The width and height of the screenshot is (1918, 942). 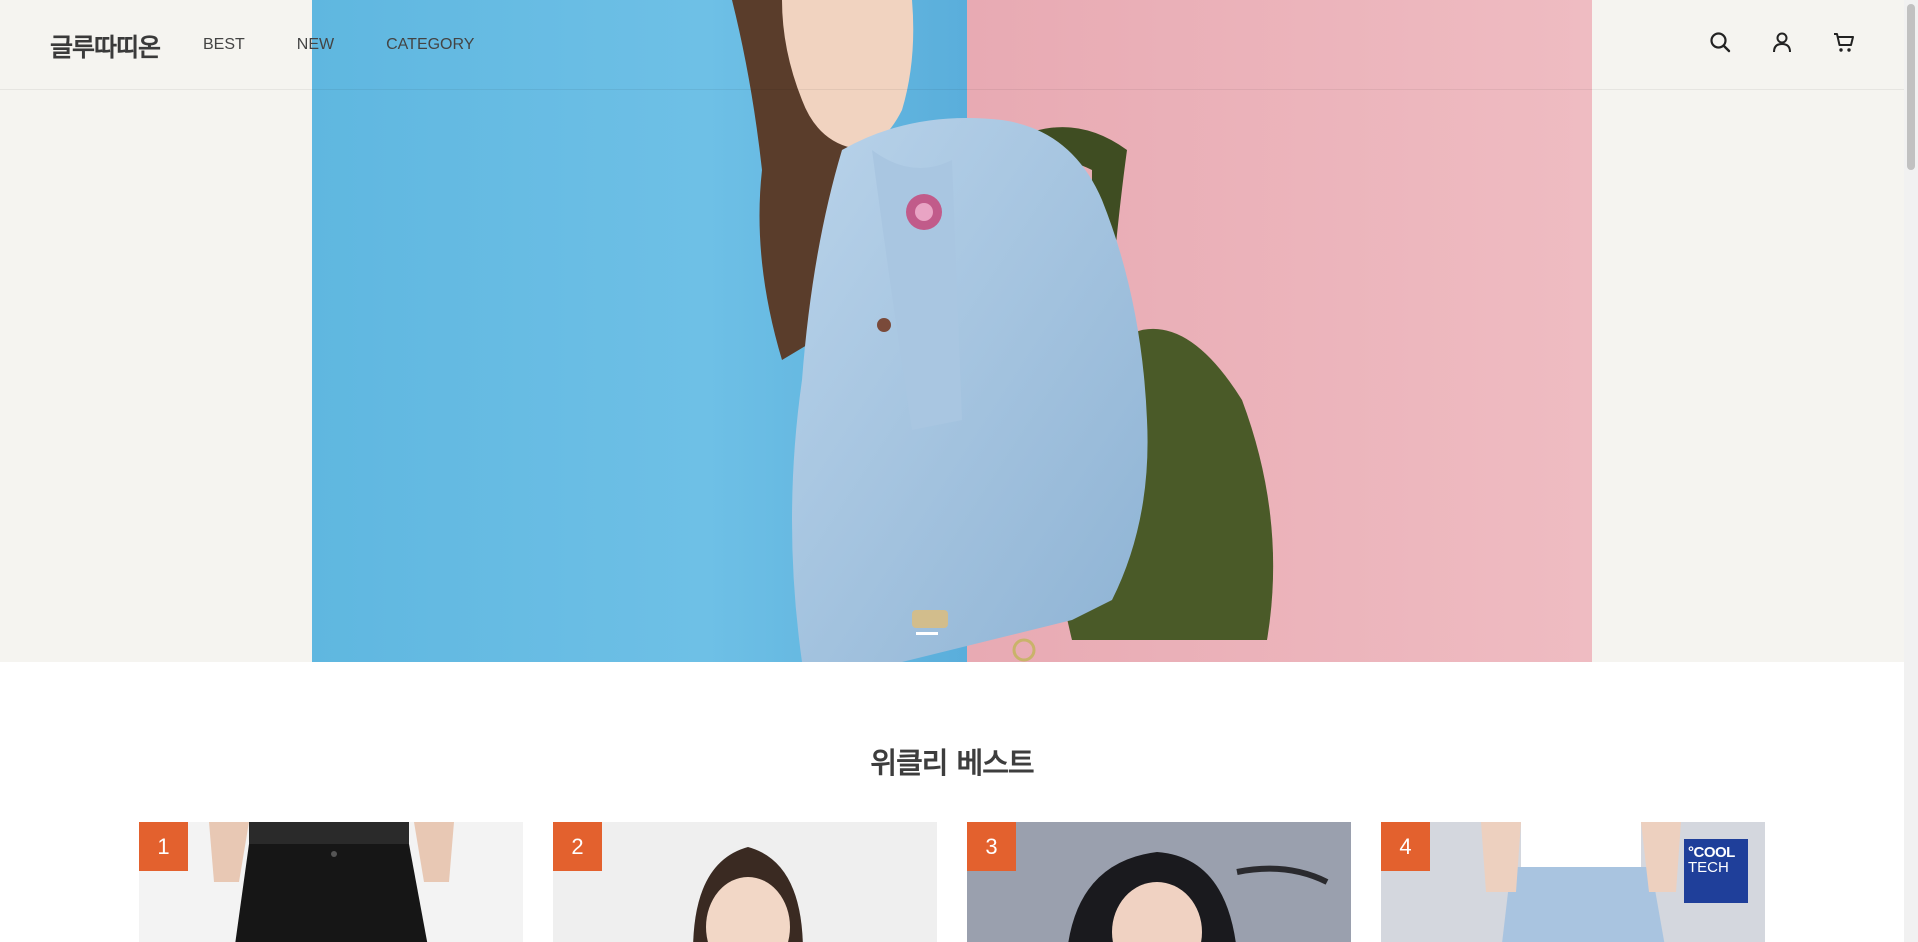 I want to click on cooltech-badge: °COOL TECH, so click(x=1716, y=871).